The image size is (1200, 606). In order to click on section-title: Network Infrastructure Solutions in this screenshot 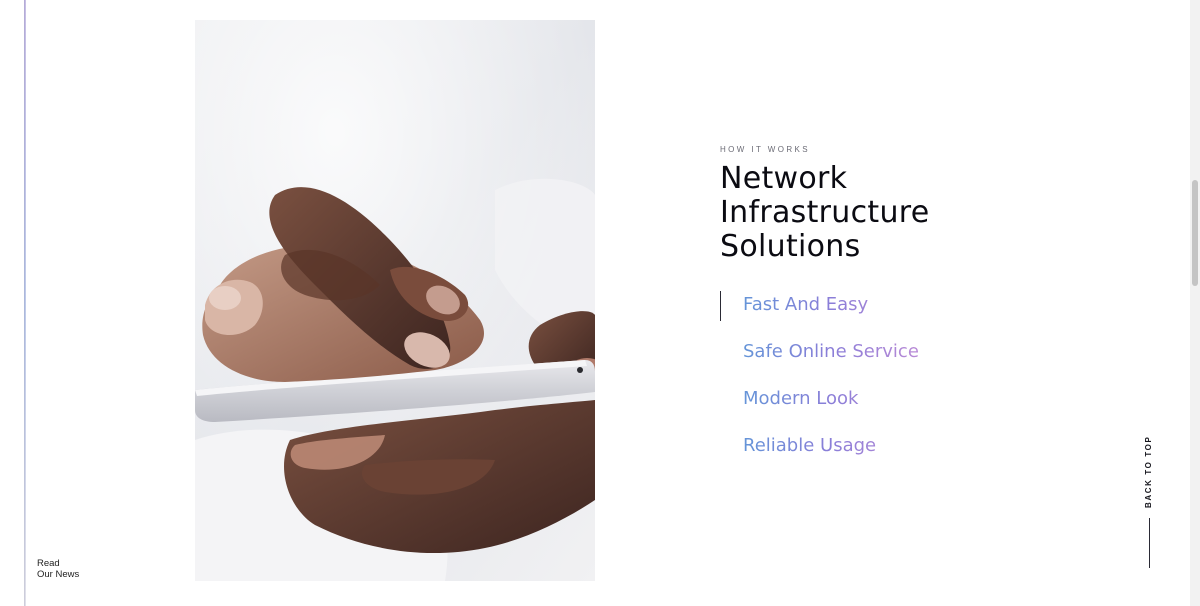, I will do `click(824, 213)`.